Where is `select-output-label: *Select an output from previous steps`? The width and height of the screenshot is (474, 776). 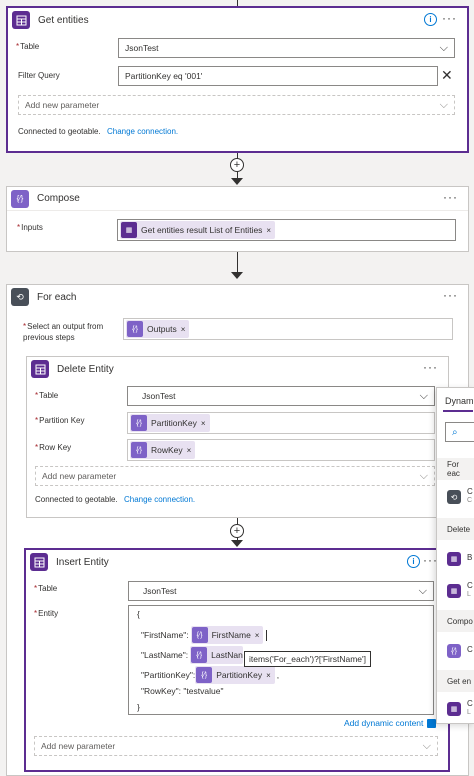
select-output-label: *Select an output from previous steps is located at coordinates (63, 332).